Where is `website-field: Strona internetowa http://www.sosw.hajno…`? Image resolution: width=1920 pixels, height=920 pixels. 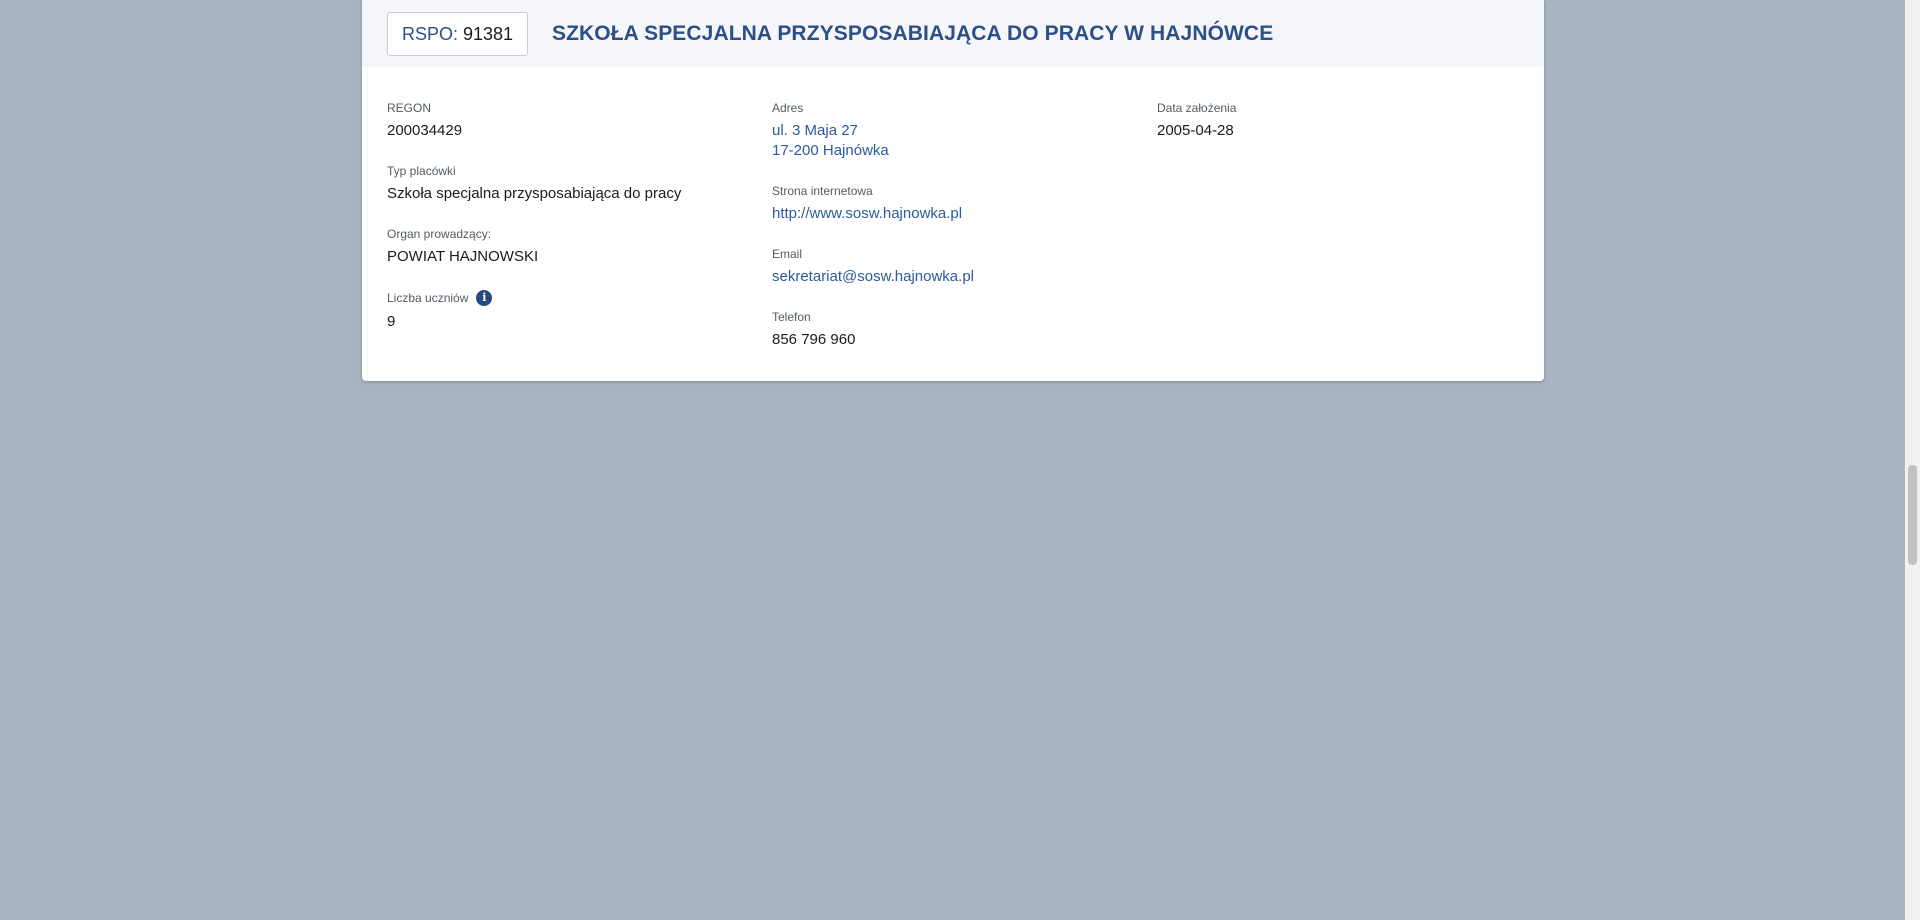
website-field: Strona internetowa http://www.sosw.hajno… is located at coordinates (873, 204).